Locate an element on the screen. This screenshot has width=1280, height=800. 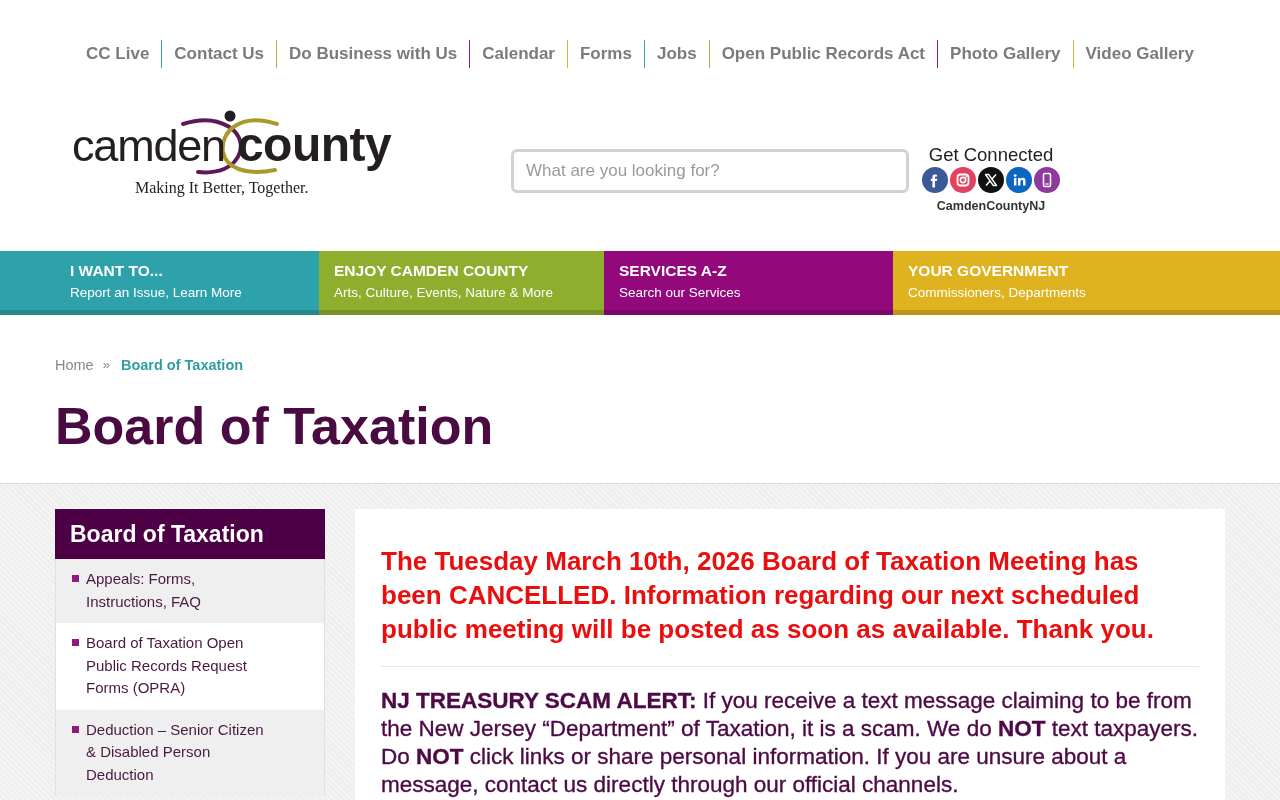
nav-link: Jobs is located at coordinates (676, 54).